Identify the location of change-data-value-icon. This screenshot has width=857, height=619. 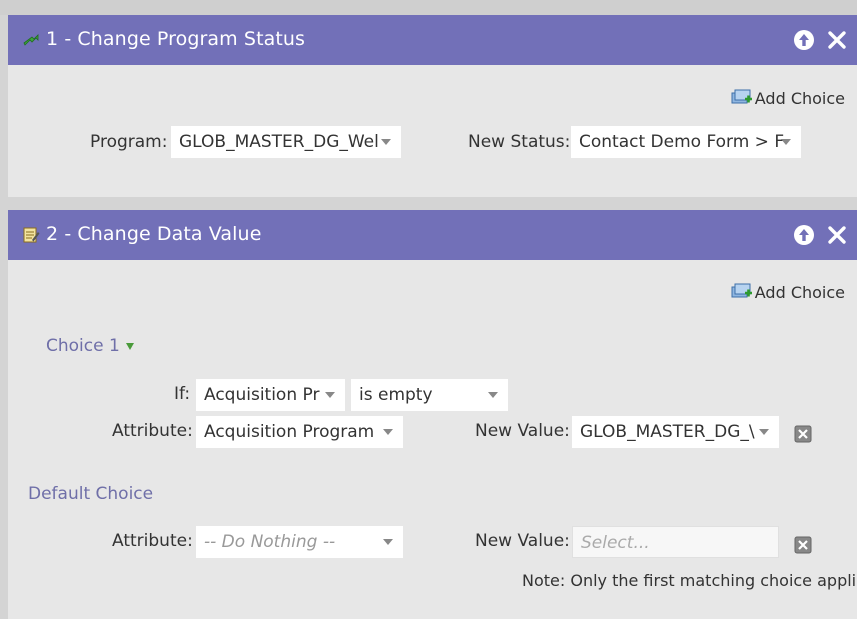
(31, 235).